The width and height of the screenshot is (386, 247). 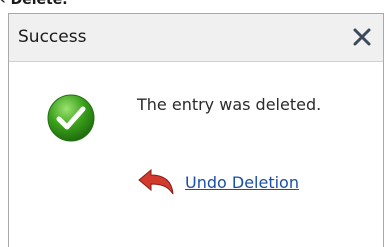 I want to click on background-delete-label: ‹ Delete., so click(x=34, y=4).